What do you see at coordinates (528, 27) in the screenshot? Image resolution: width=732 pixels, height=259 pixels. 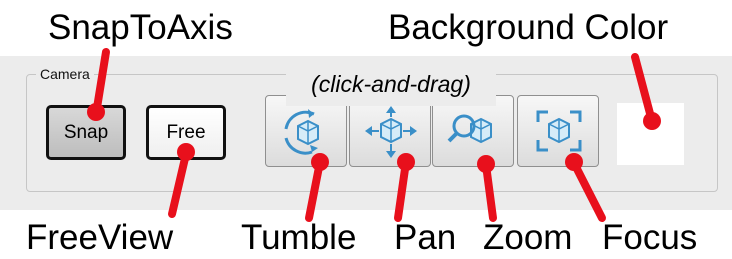 I see `callout-background-color: Background Color` at bounding box center [528, 27].